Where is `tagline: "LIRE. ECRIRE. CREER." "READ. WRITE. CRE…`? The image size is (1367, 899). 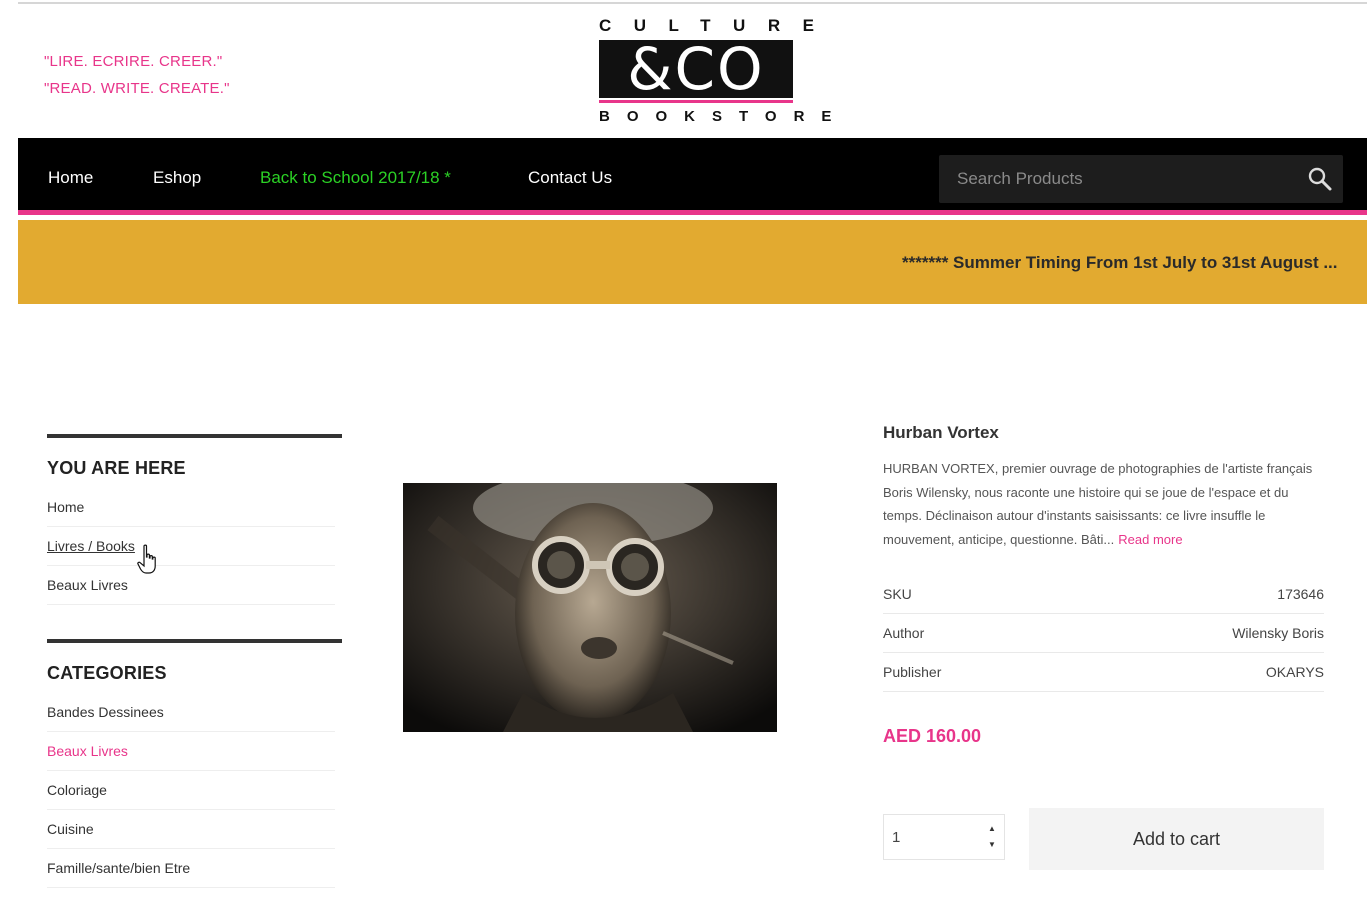 tagline: "LIRE. ECRIRE. CREER." "READ. WRITE. CRE… is located at coordinates (137, 75).